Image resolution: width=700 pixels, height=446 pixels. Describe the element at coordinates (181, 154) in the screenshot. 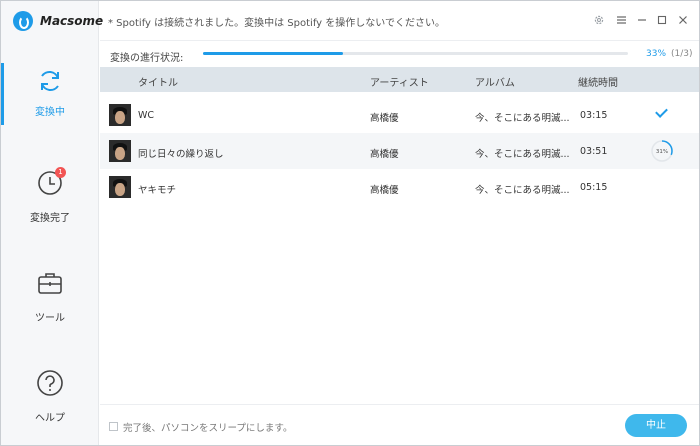

I see `track-title: 同じ日々の繰り返し` at that location.